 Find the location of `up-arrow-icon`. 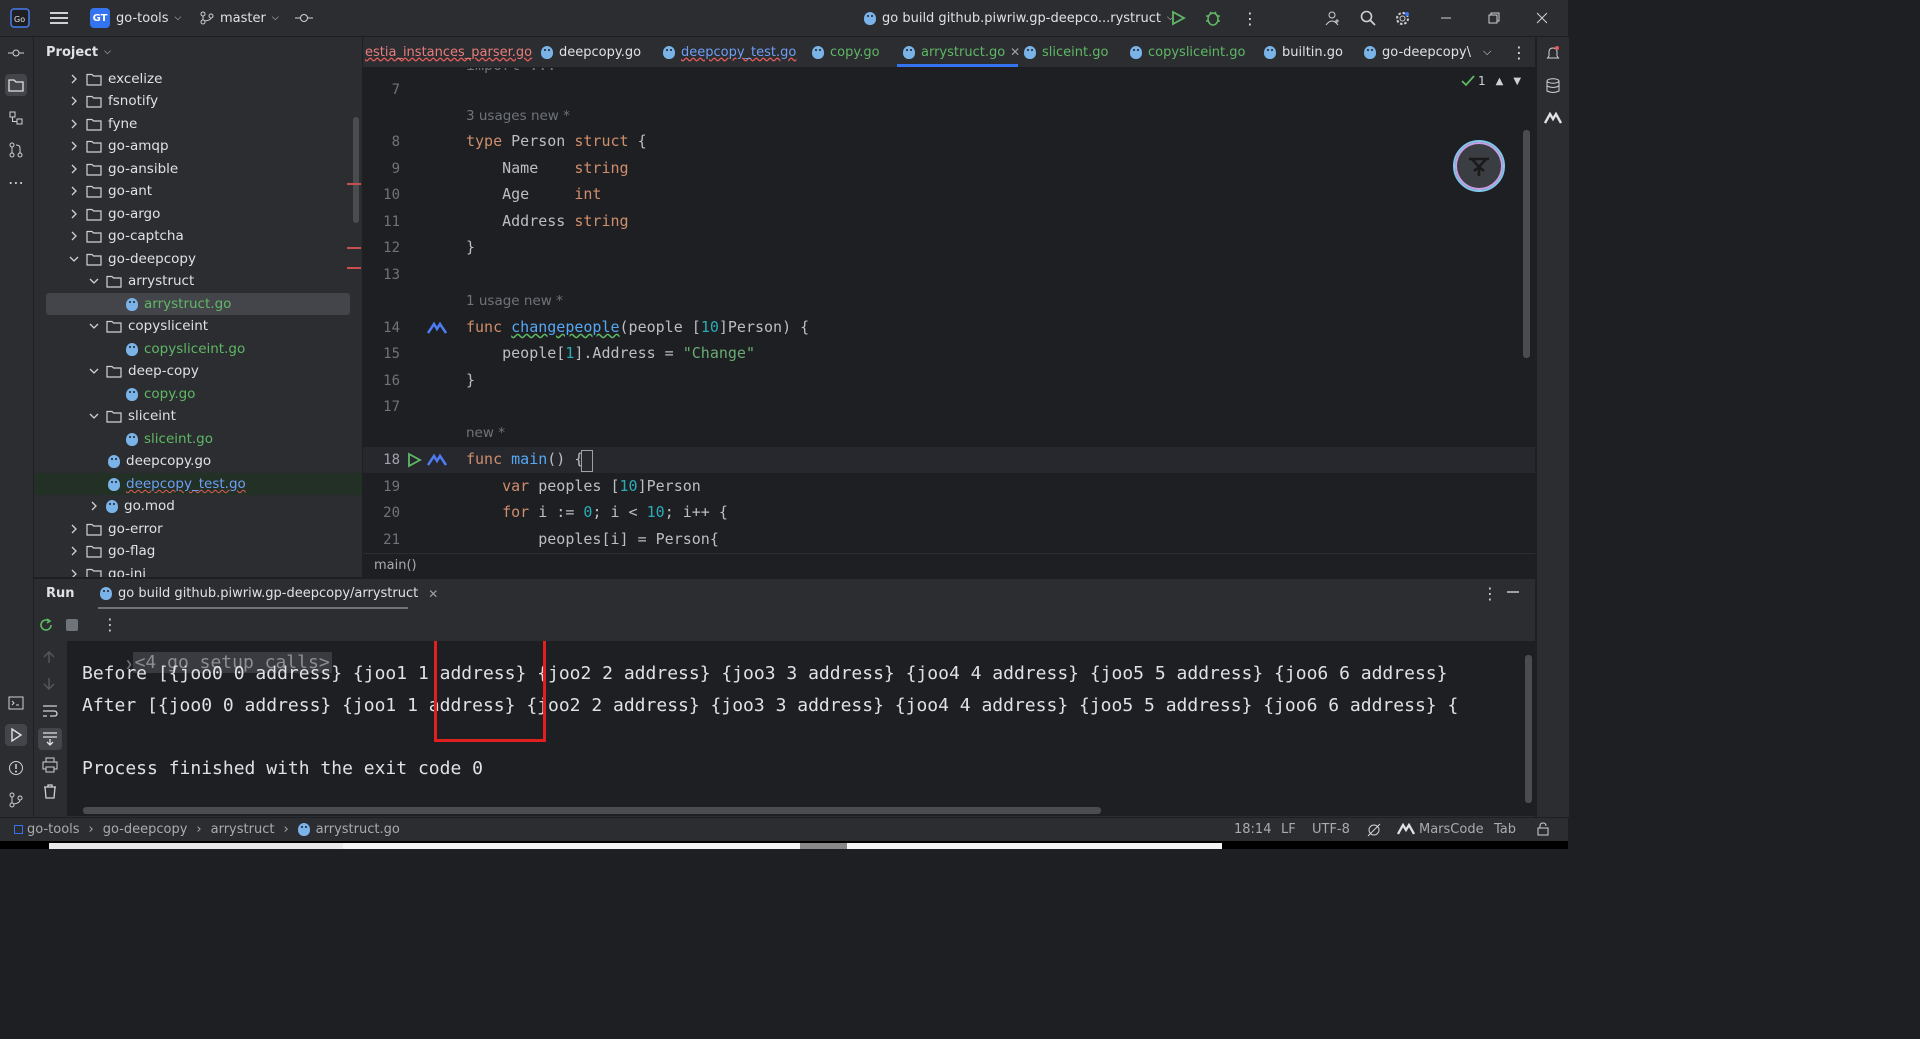

up-arrow-icon is located at coordinates (49, 657).